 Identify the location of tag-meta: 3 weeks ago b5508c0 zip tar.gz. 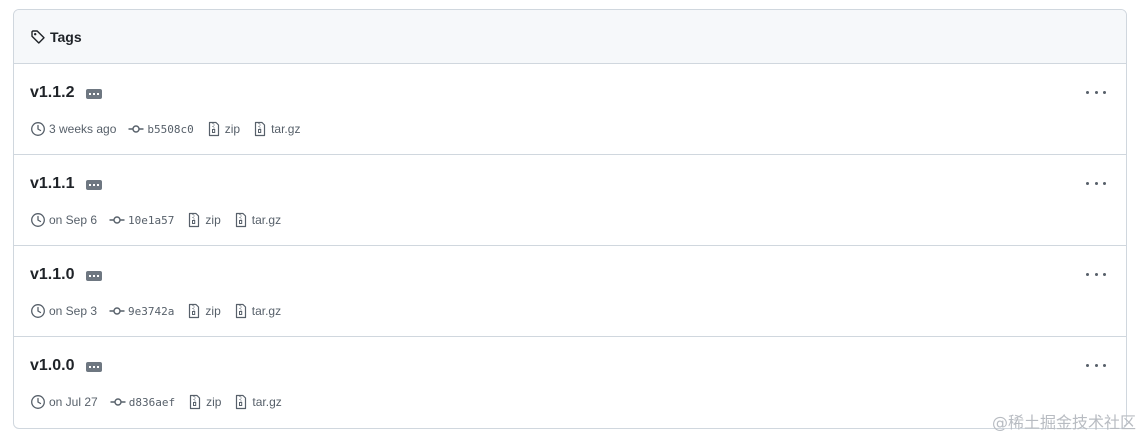
(171, 129).